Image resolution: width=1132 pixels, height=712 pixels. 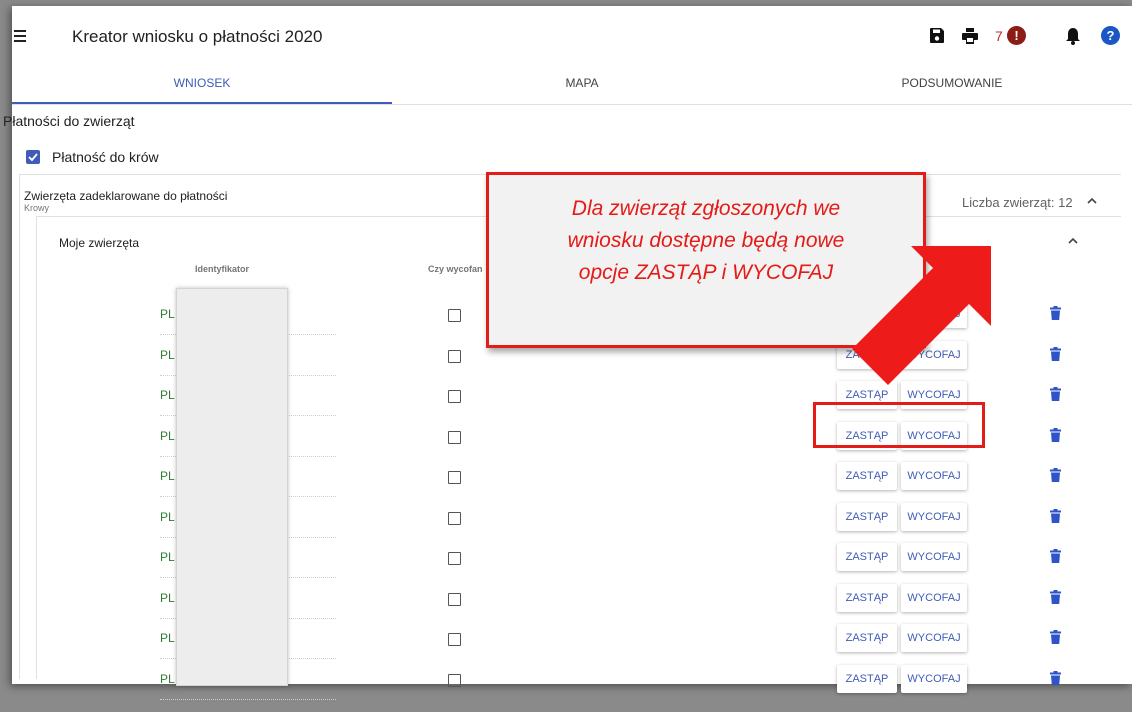 I want to click on error-icon: !, so click(x=1016, y=35).